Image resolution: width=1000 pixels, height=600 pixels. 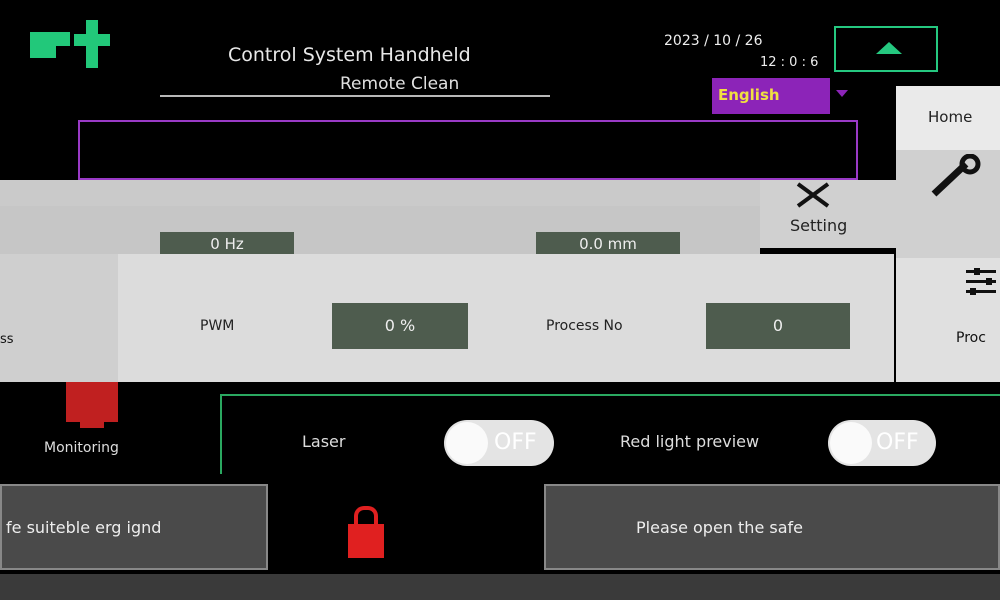 What do you see at coordinates (467, 443) in the screenshot?
I see `laser-toggle-knob` at bounding box center [467, 443].